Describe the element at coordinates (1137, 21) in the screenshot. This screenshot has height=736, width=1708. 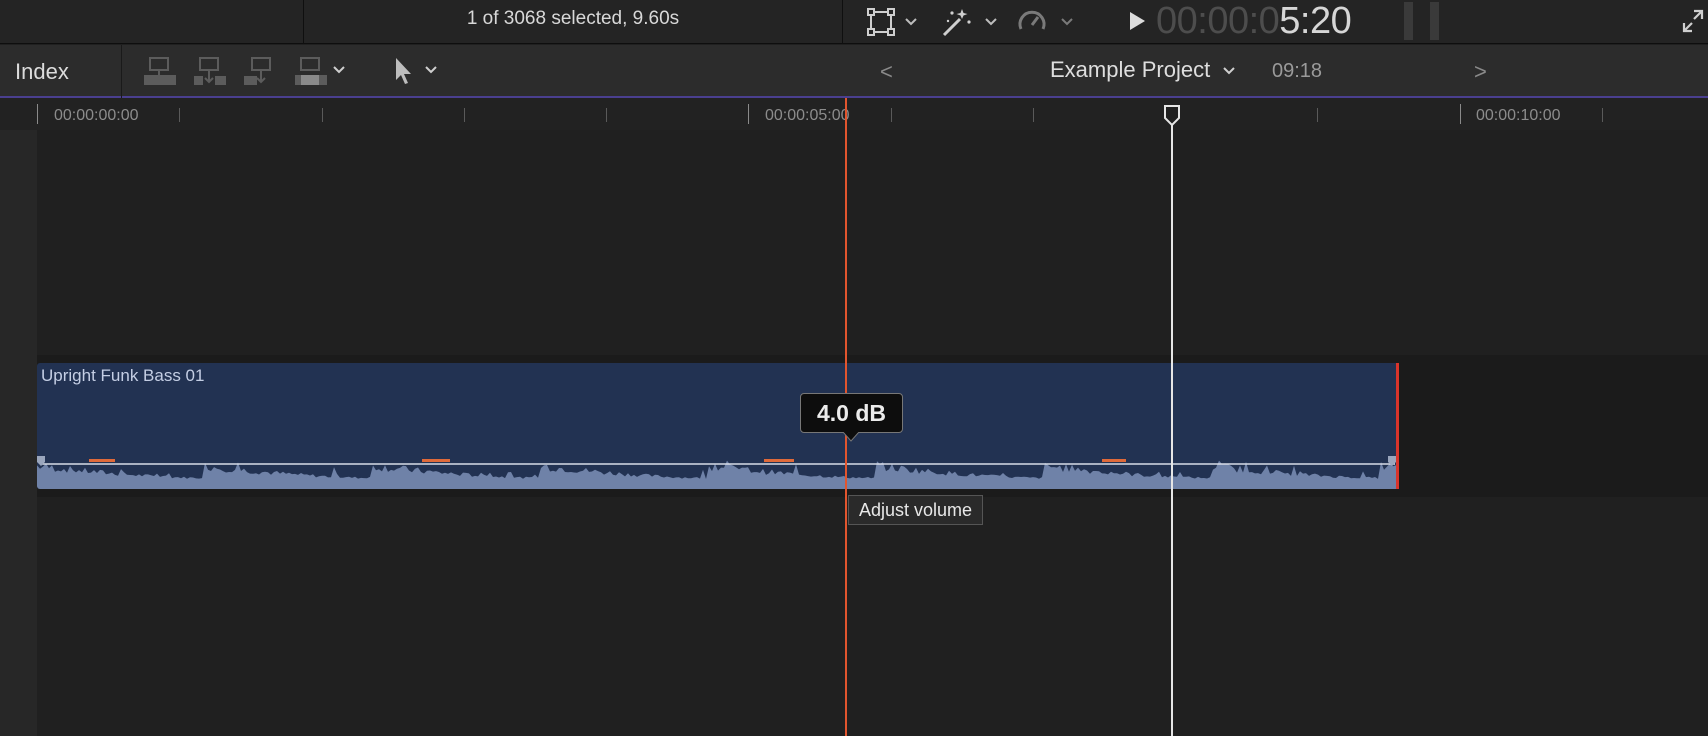
I see `play-icon` at that location.